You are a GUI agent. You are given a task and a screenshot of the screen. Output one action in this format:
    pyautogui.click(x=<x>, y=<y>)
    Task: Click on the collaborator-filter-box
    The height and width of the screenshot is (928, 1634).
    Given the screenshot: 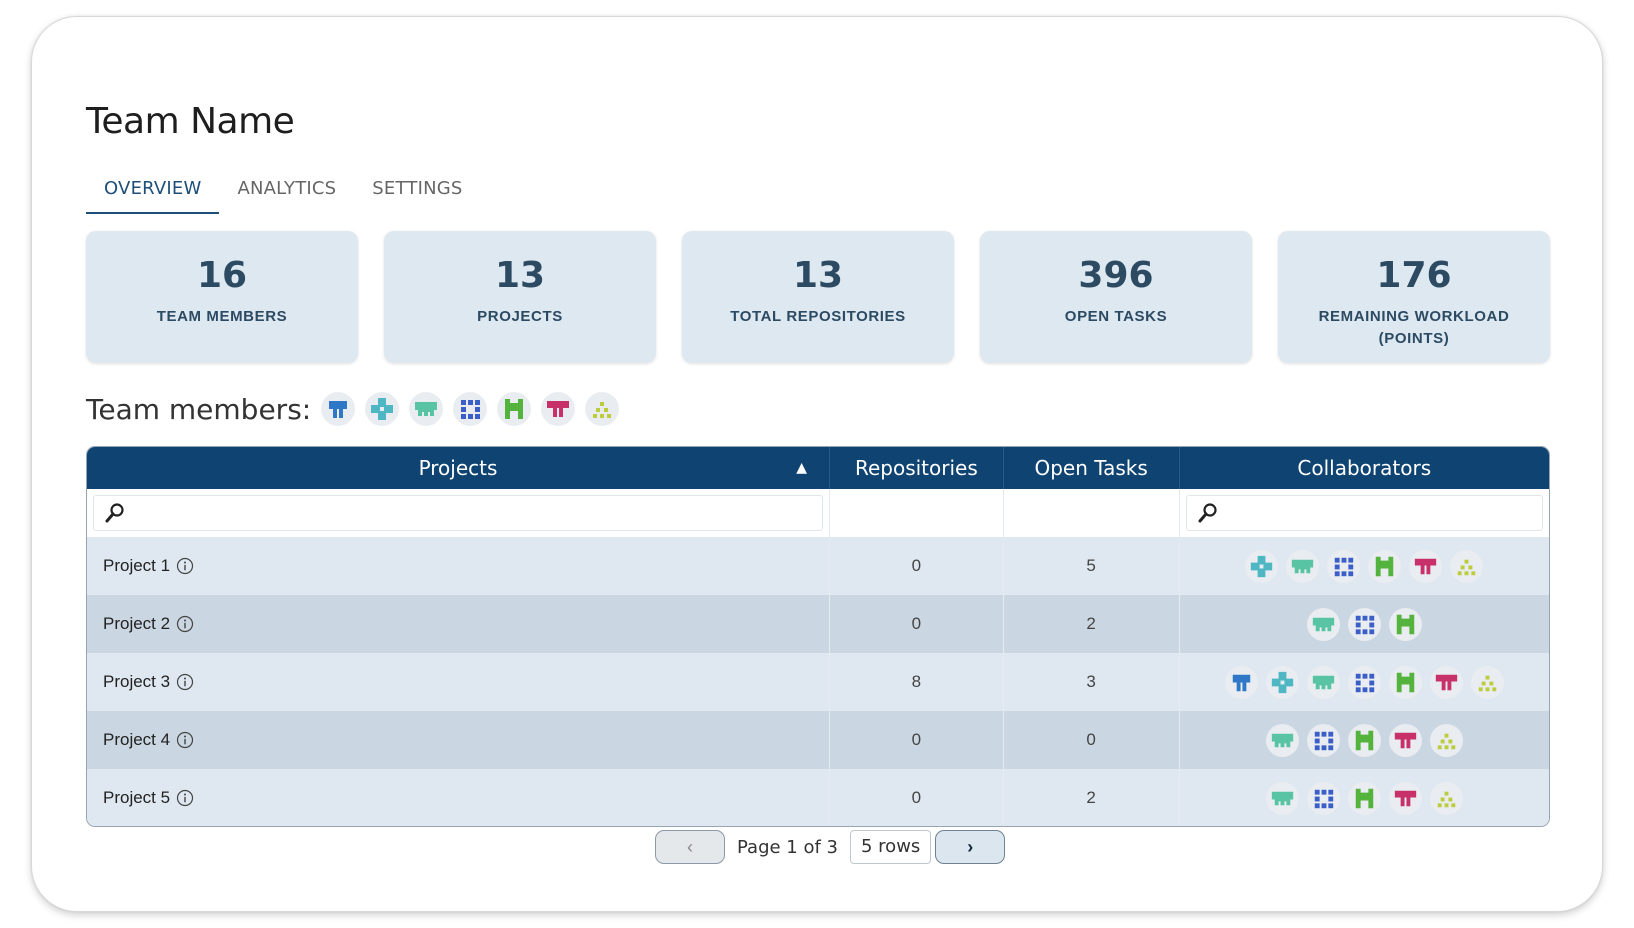 What is the action you would take?
    pyautogui.click(x=1364, y=513)
    